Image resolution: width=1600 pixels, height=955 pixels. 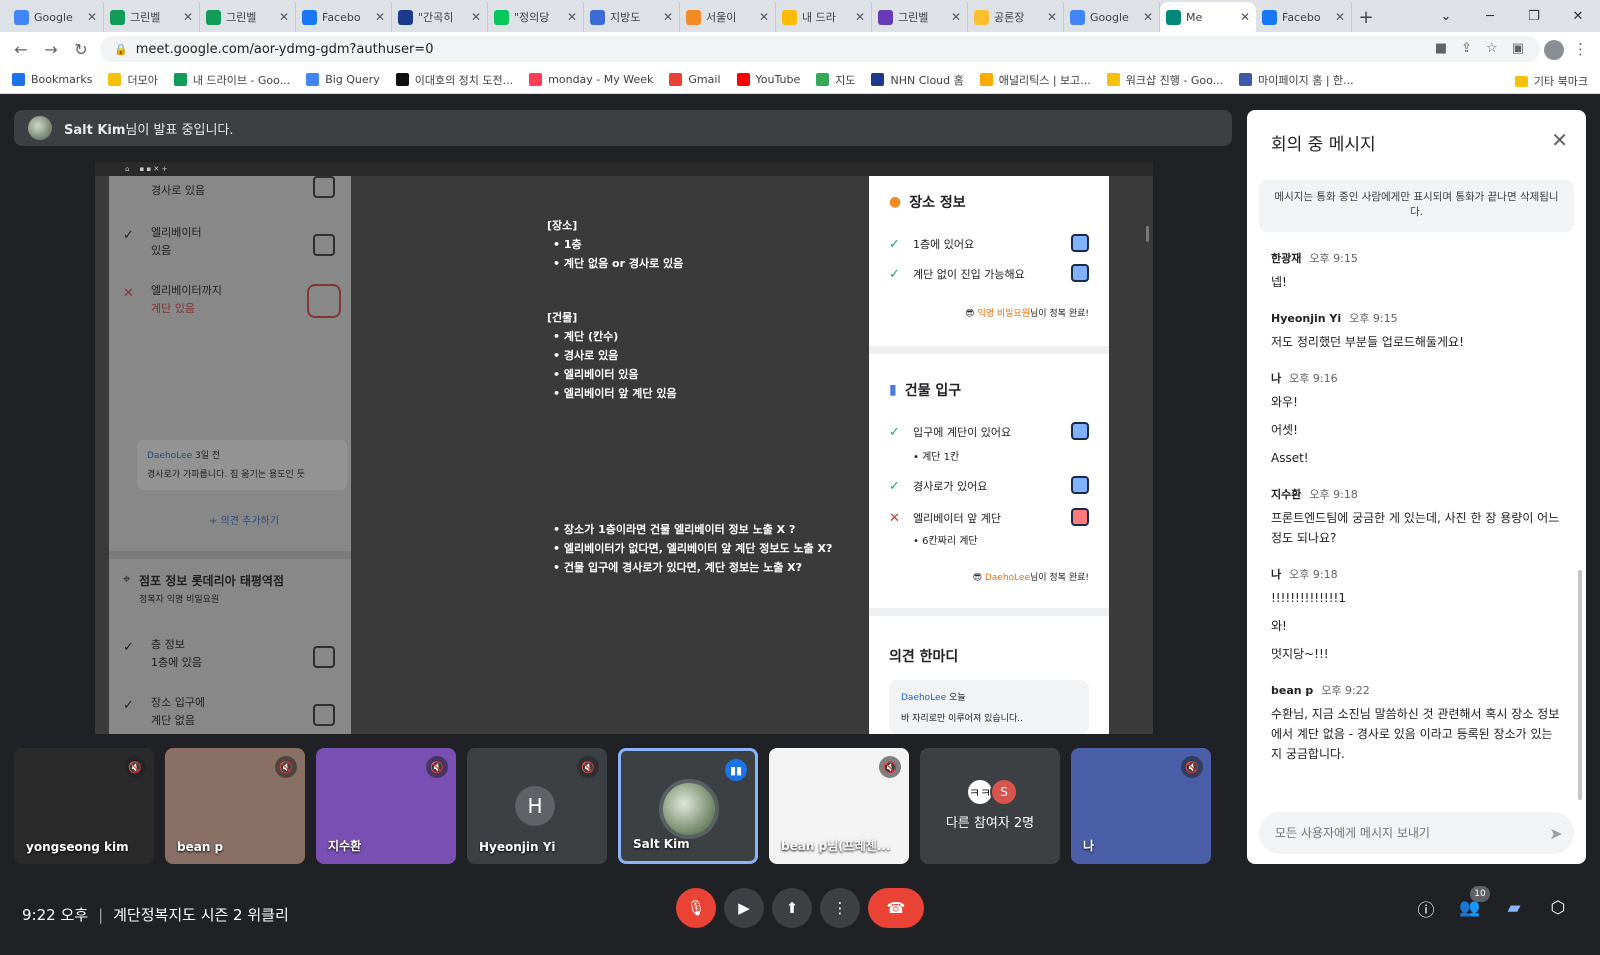 I want to click on bookmark-item: YouTube, so click(x=768, y=79).